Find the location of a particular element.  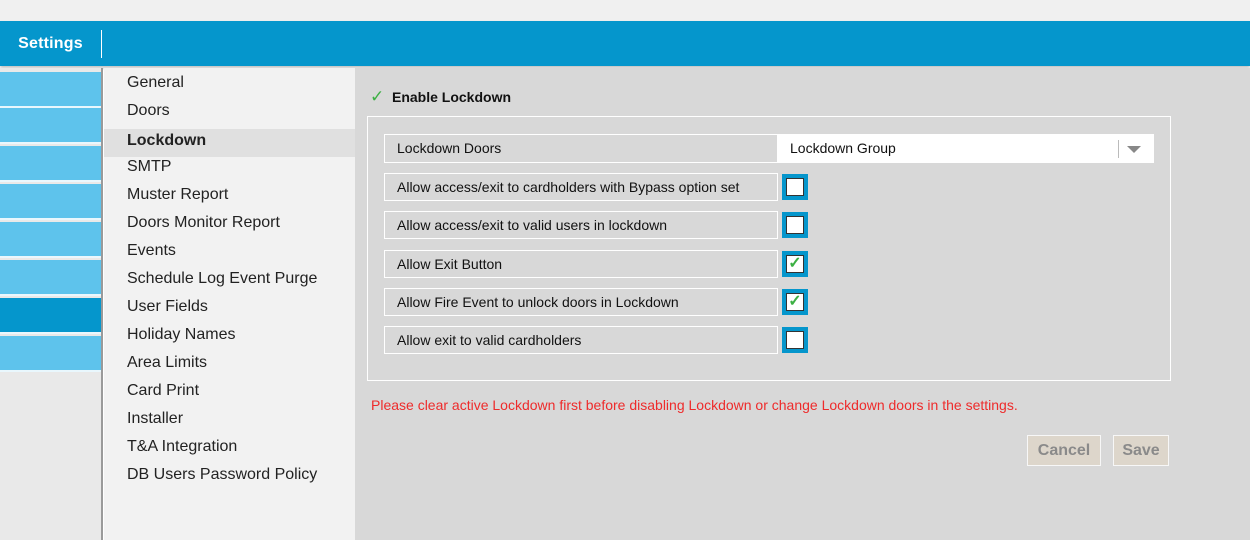

option-label: Allow exit to valid cardholders is located at coordinates (581, 340).